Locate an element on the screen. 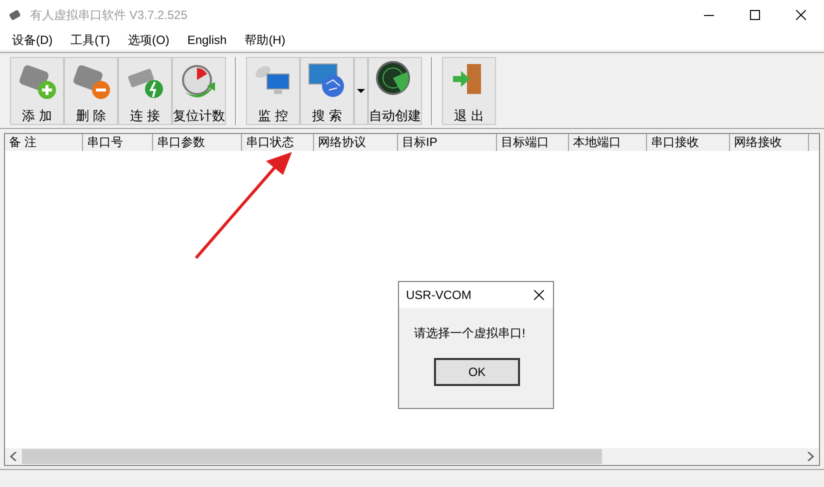 This screenshot has height=487, width=824. toolbar-button: 删 除 is located at coordinates (91, 91).